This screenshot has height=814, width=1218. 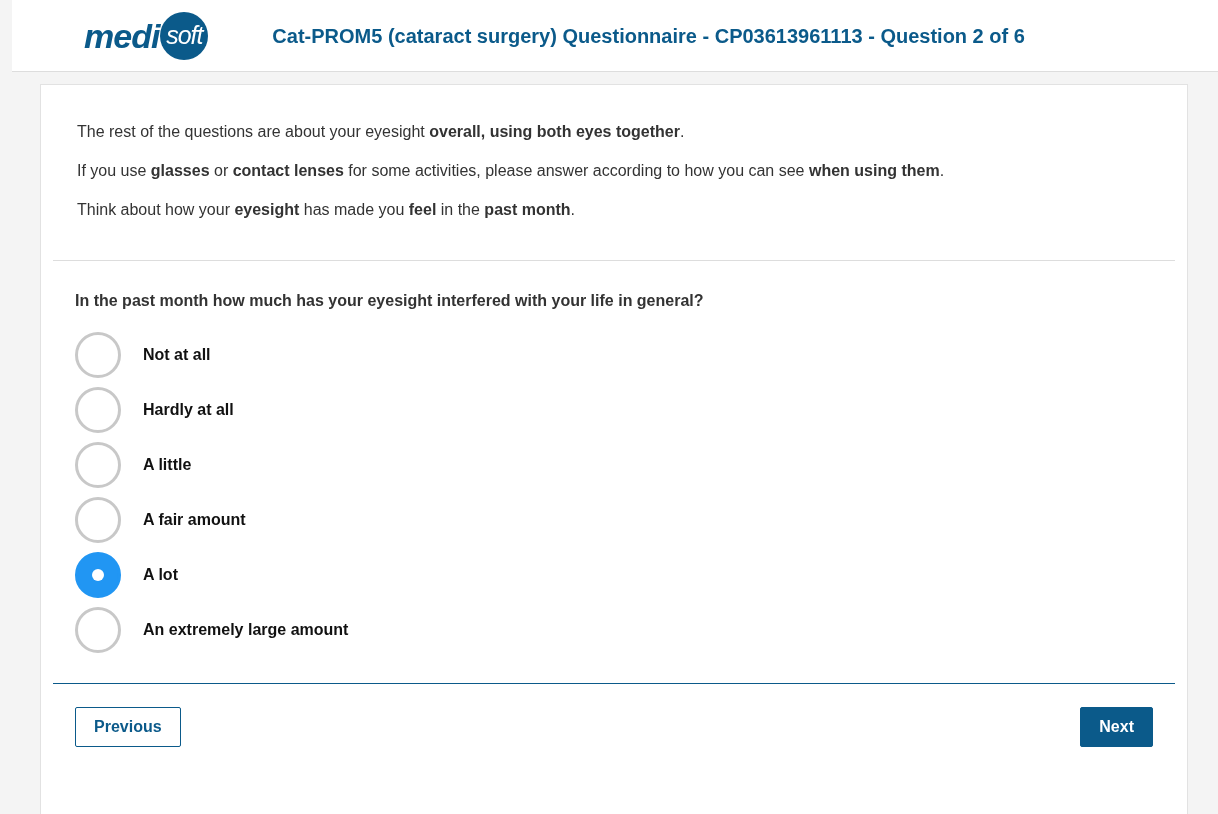 I want to click on option-label: A lot, so click(x=160, y=574).